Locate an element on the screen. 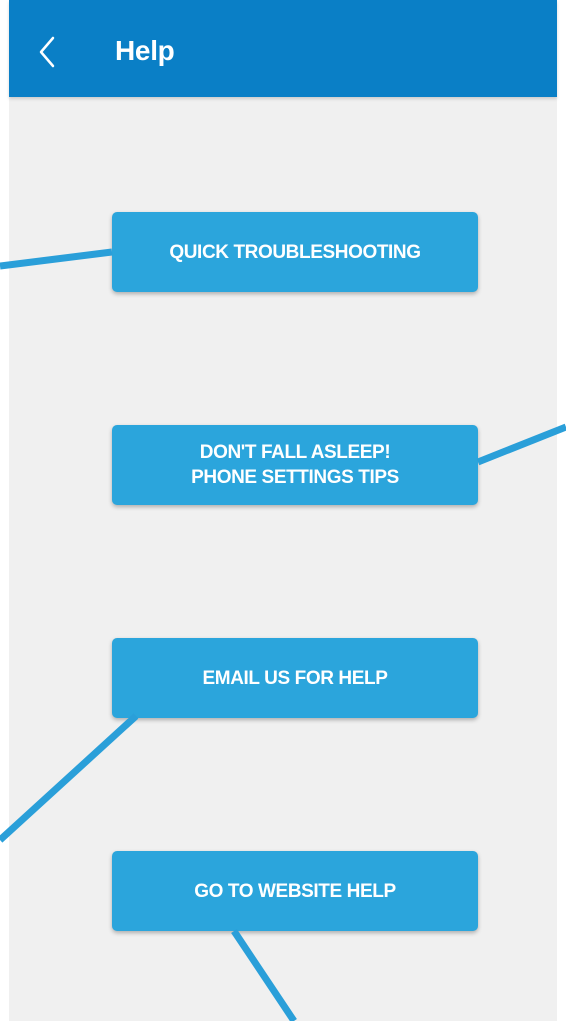  email-us-label: EMAIL US FOR HELP is located at coordinates (295, 678).